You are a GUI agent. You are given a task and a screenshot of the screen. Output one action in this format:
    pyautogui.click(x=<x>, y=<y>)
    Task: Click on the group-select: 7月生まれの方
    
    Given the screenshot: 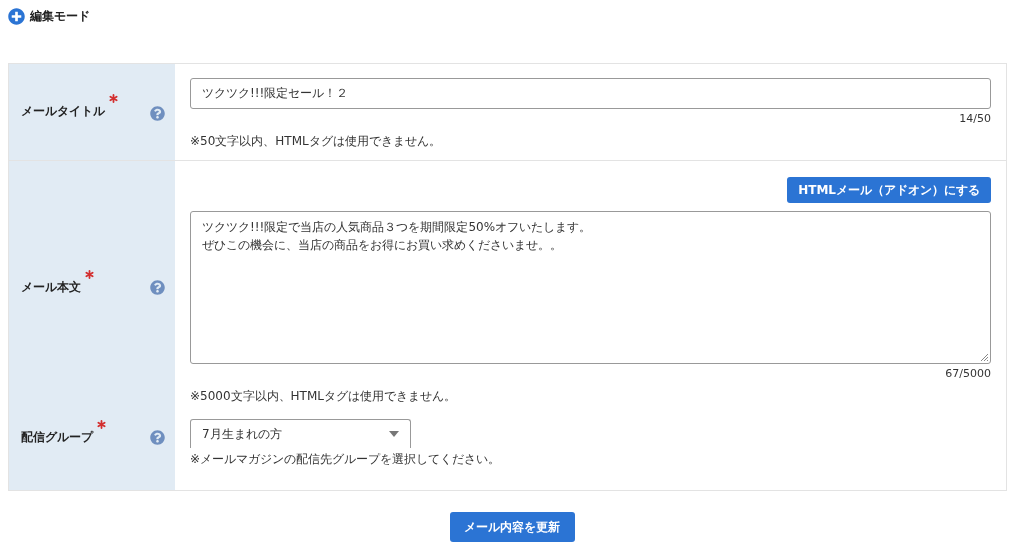 What is the action you would take?
    pyautogui.click(x=300, y=433)
    